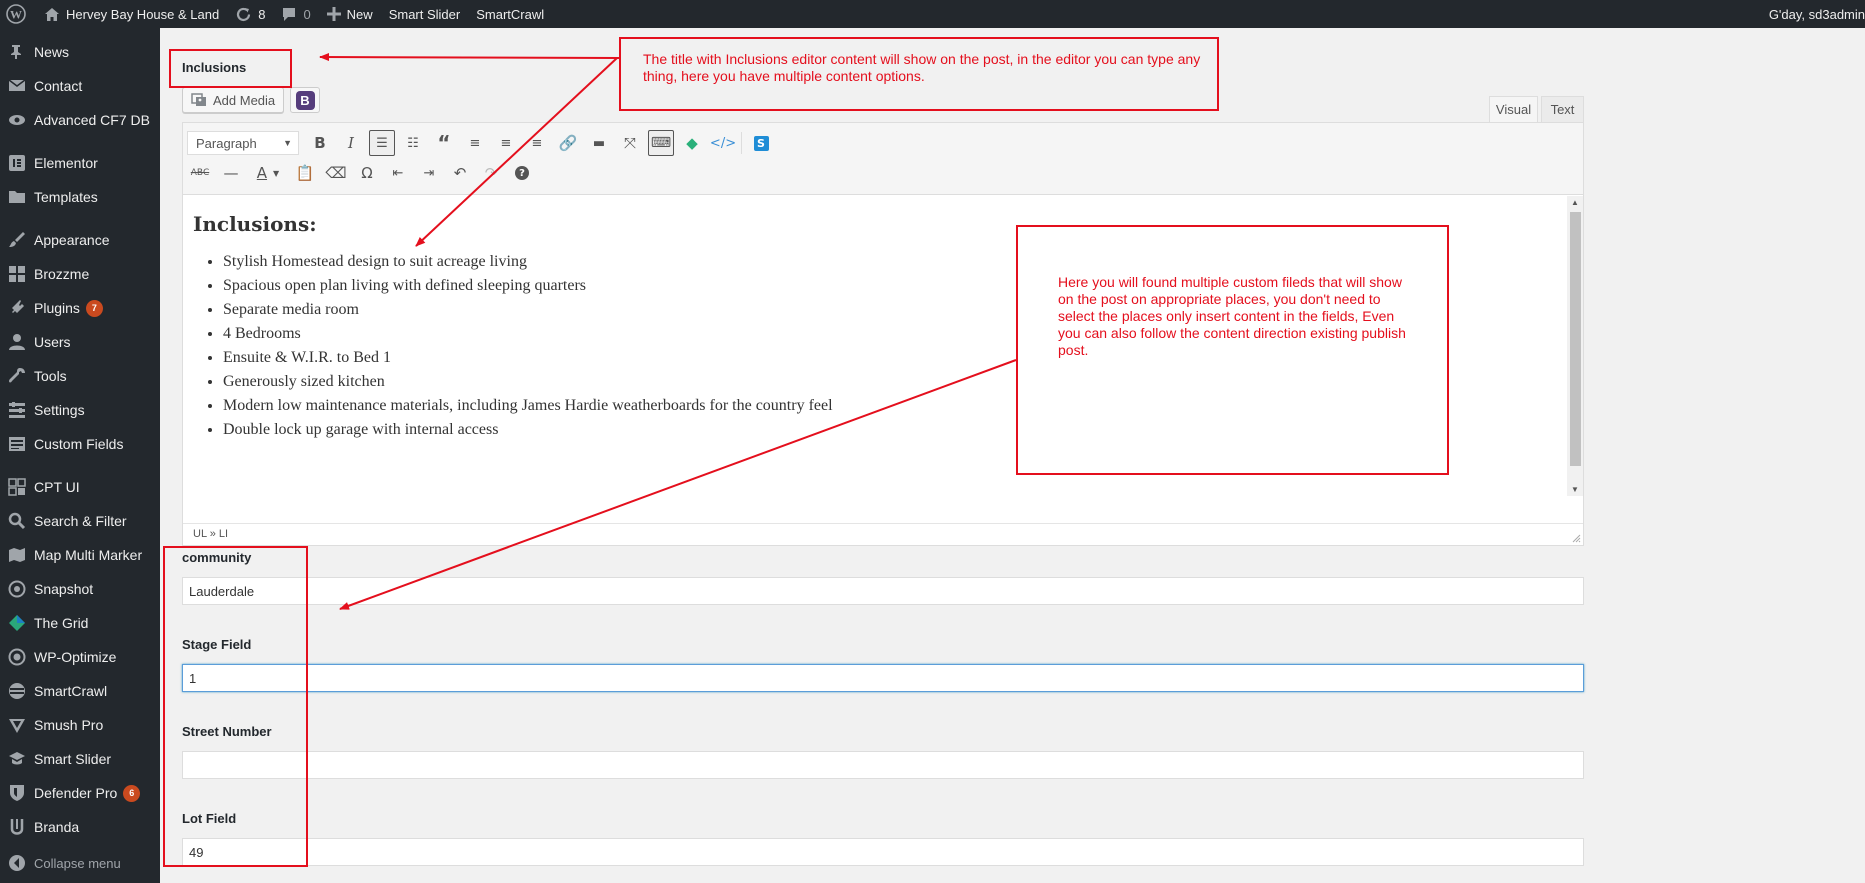  What do you see at coordinates (883, 765) in the screenshot?
I see `street-number-input` at bounding box center [883, 765].